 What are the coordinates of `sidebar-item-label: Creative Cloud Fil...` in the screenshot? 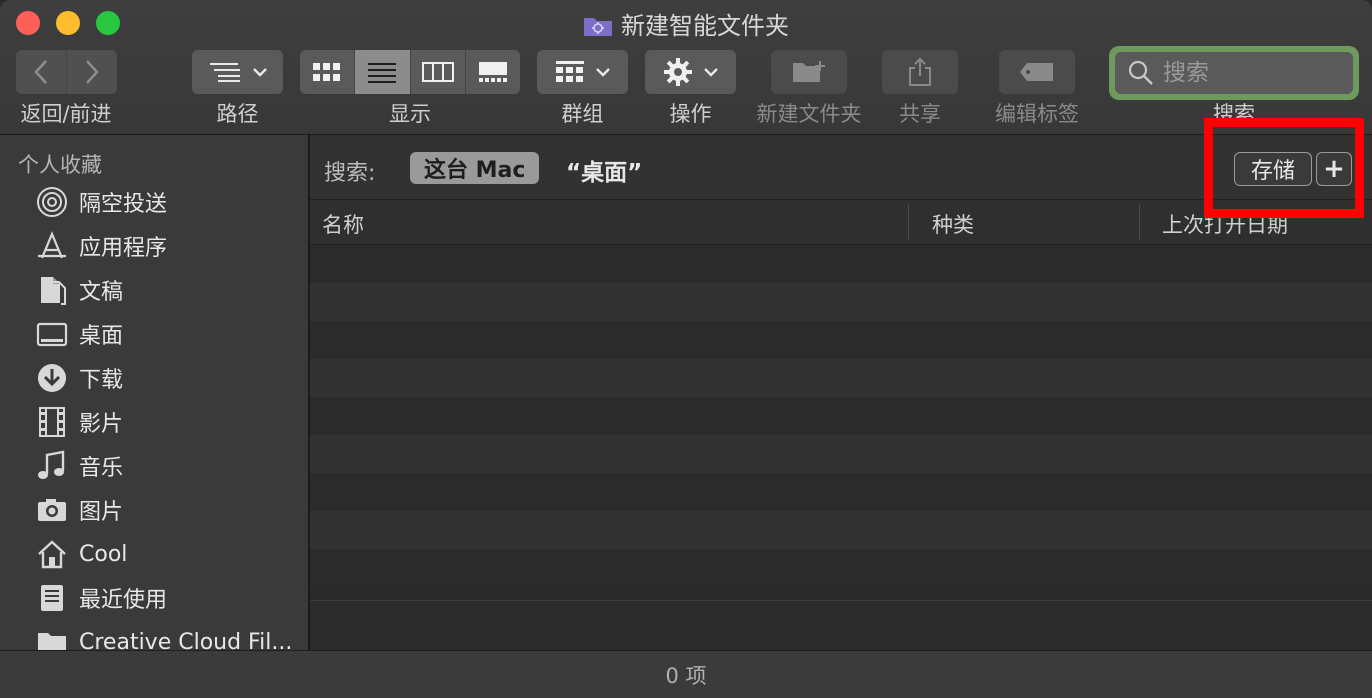 It's located at (186, 640).